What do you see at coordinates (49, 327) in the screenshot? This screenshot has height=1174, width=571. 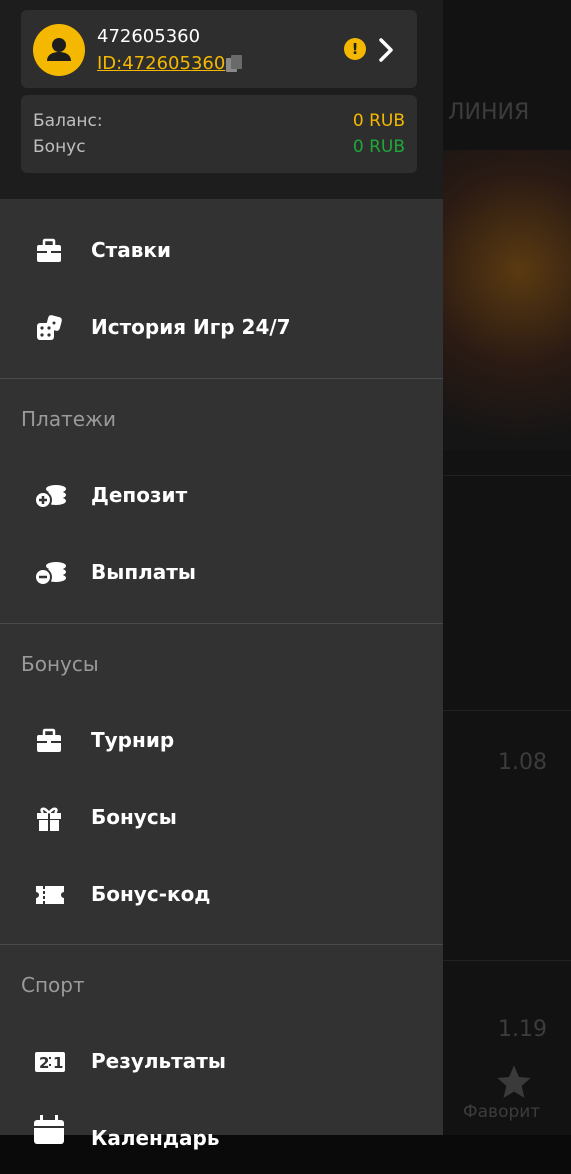 I see `dice-icon` at bounding box center [49, 327].